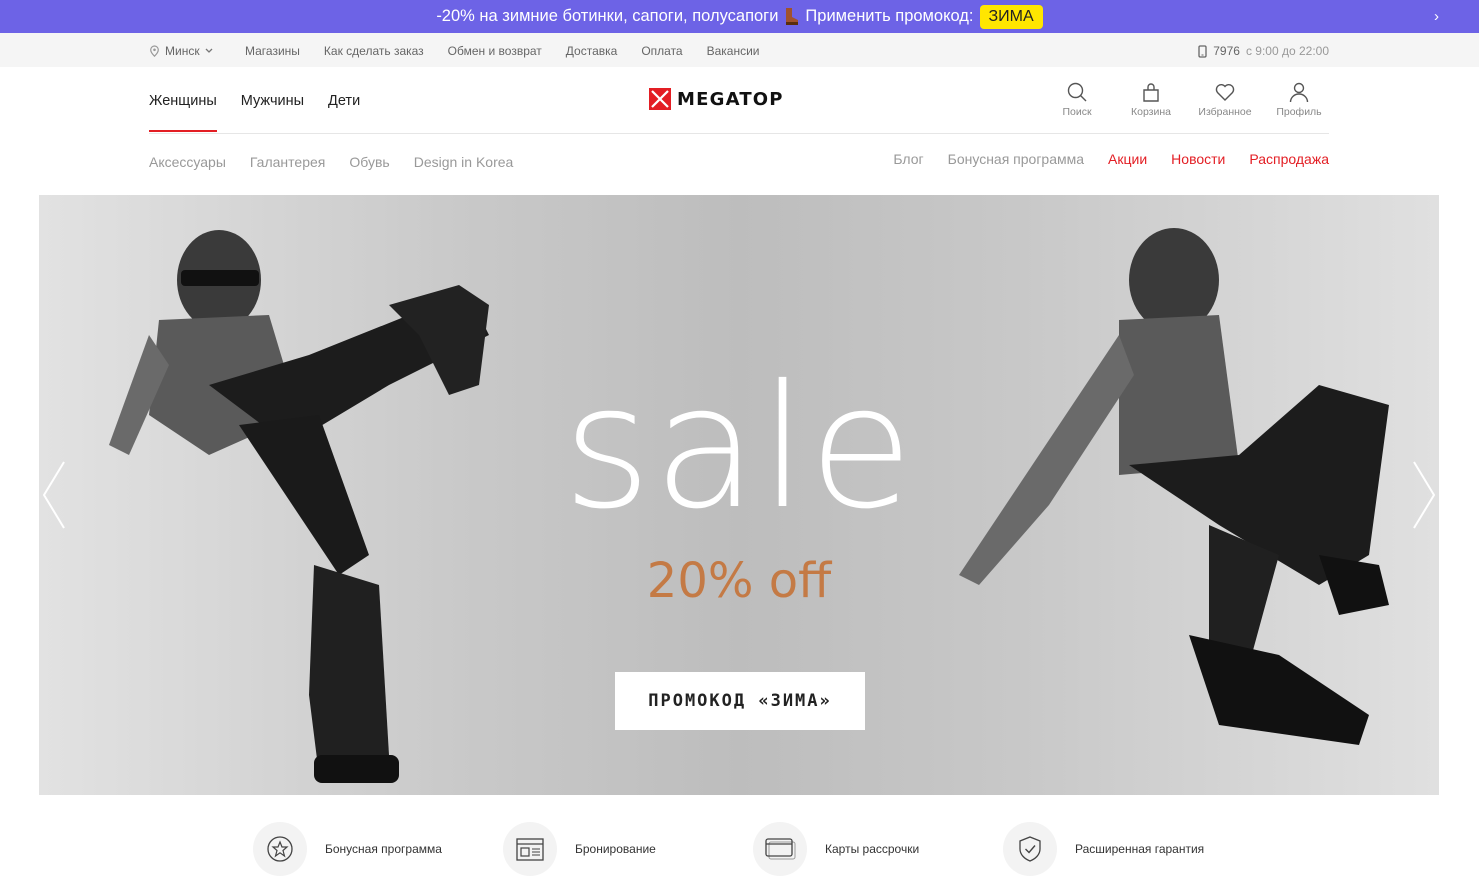 The image size is (1479, 892). I want to click on search-button: Поиск, so click(1077, 99).